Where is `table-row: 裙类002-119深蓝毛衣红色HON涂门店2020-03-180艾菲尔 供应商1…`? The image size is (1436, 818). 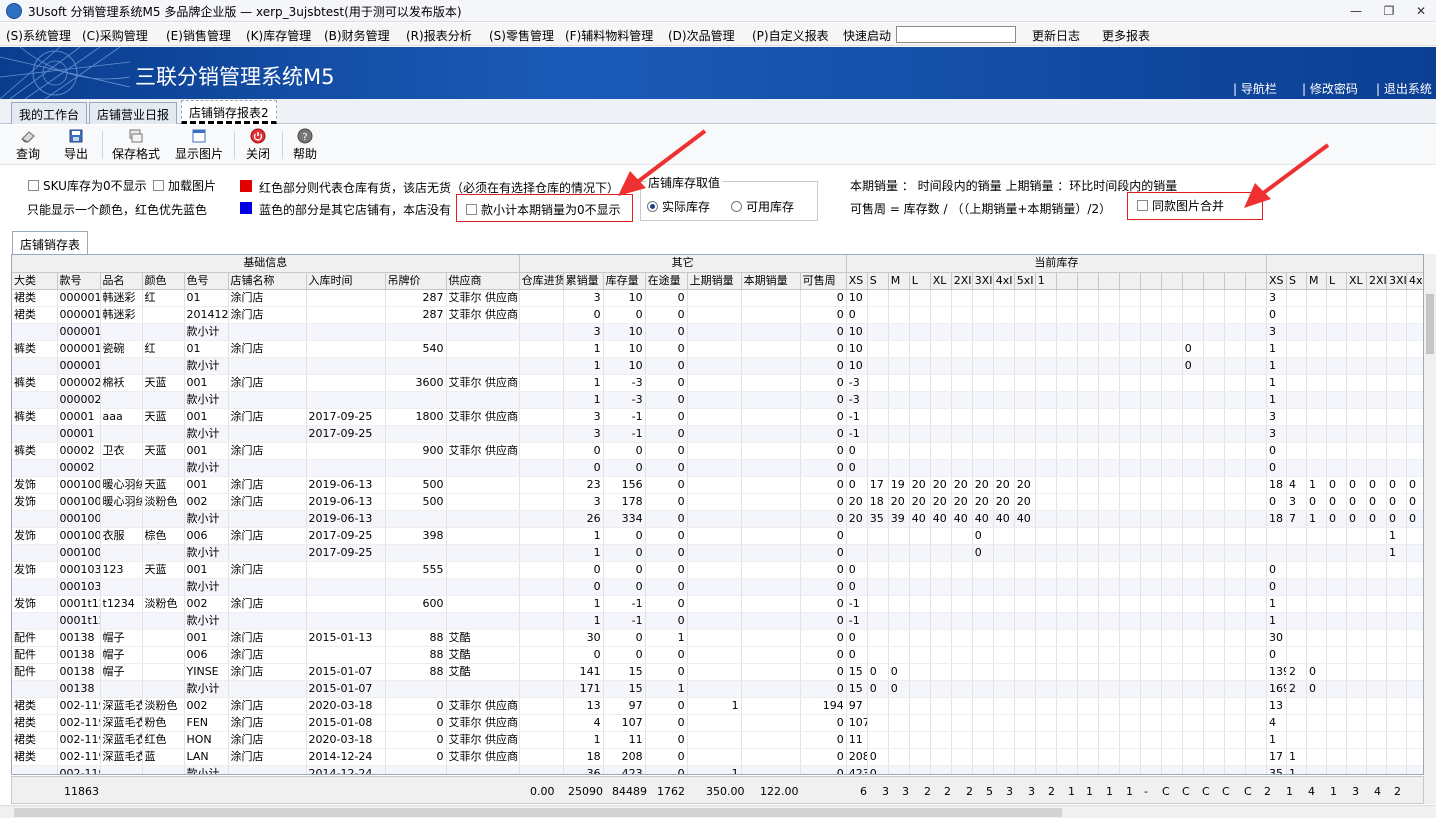 table-row: 裙类002-119深蓝毛衣红色HON涂门店2020-03-180艾菲尔 供应商1… is located at coordinates (717, 740).